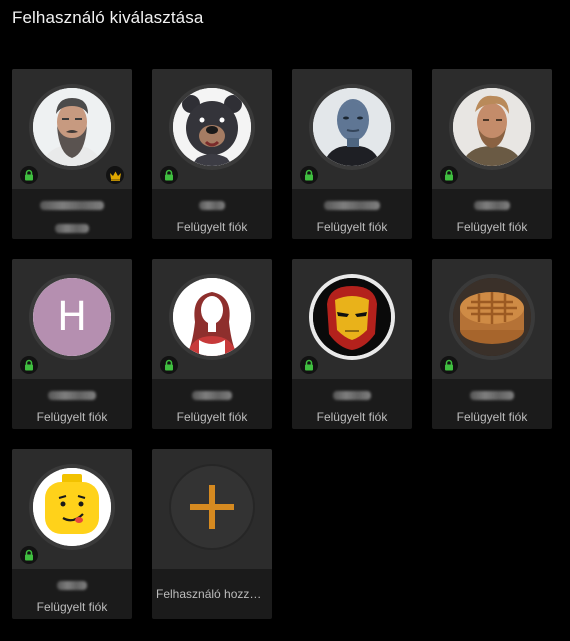 The width and height of the screenshot is (570, 641). I want to click on profile-tile: H Felügyelt fiók, so click(72, 344).